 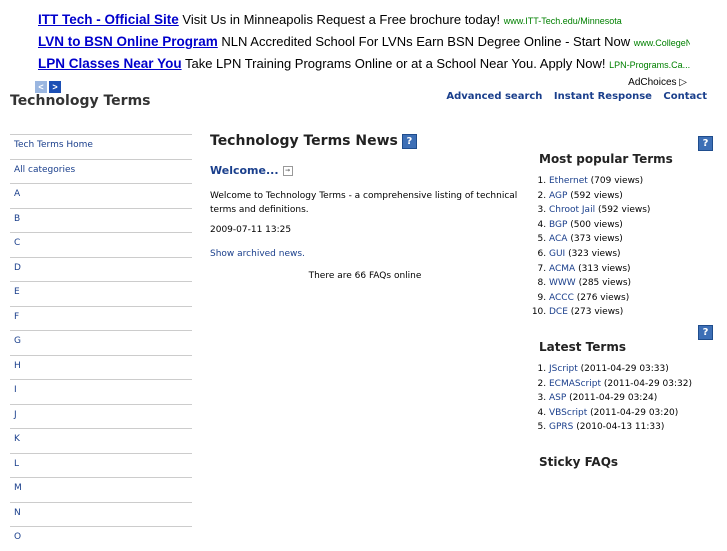 I want to click on term-link: ECMAScript, so click(x=575, y=384).